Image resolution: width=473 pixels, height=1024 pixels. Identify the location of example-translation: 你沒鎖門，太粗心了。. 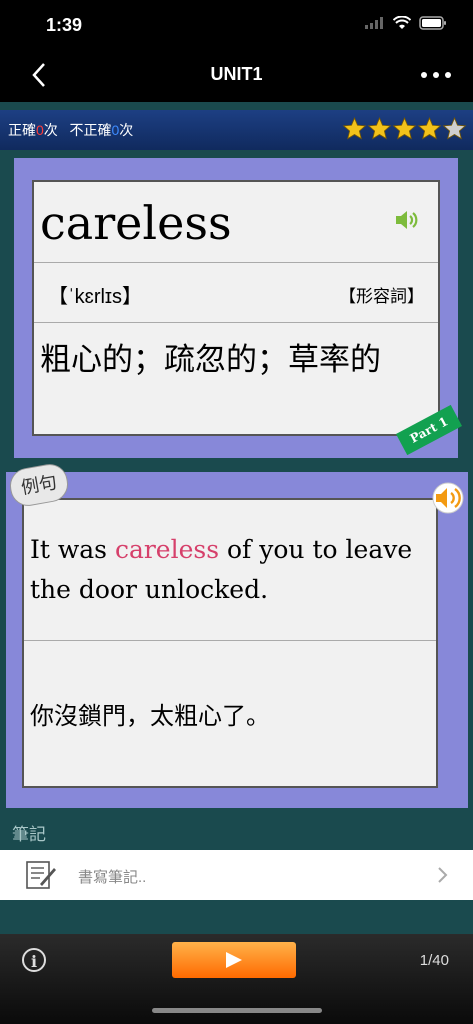
(150, 716).